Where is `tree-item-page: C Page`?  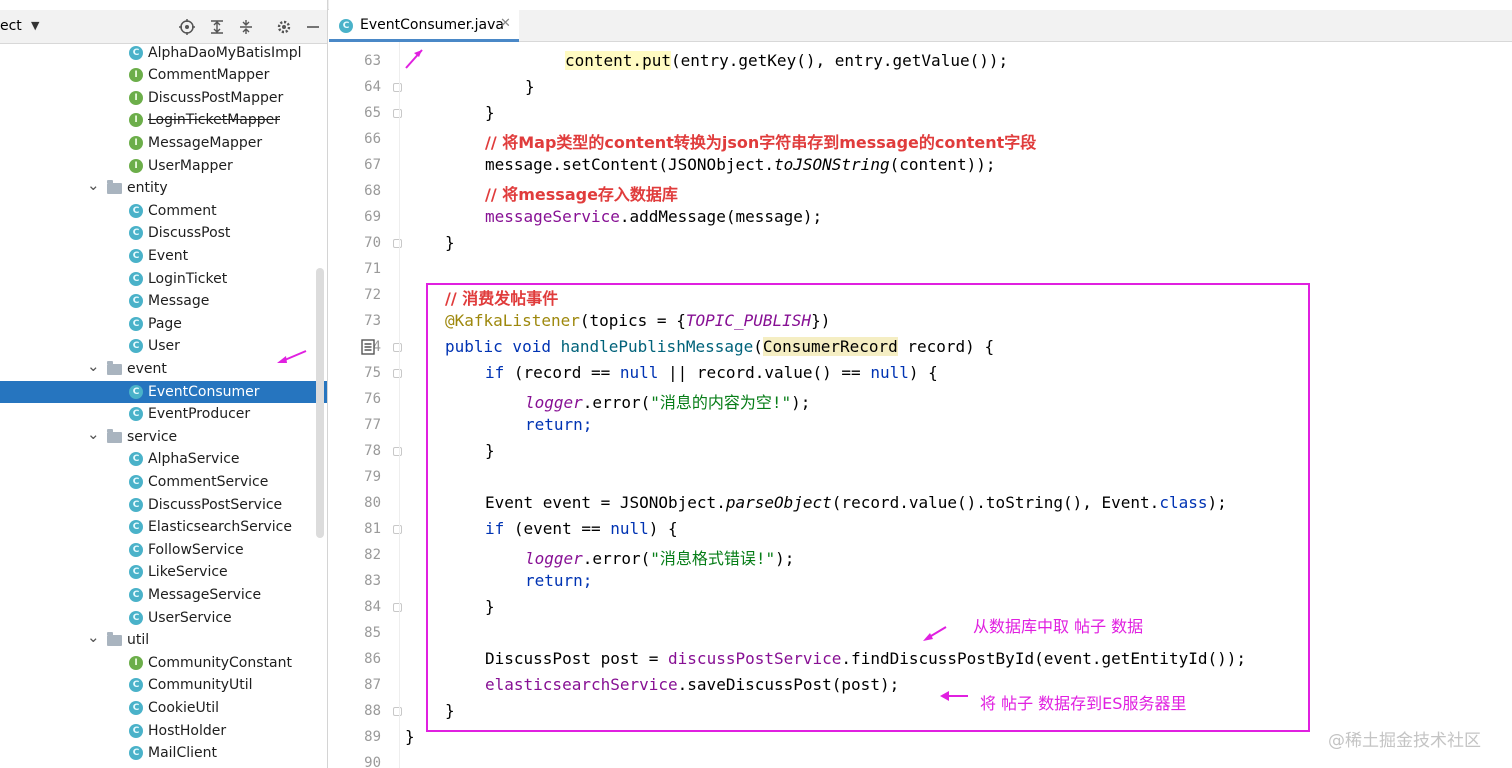 tree-item-page: C Page is located at coordinates (163, 324).